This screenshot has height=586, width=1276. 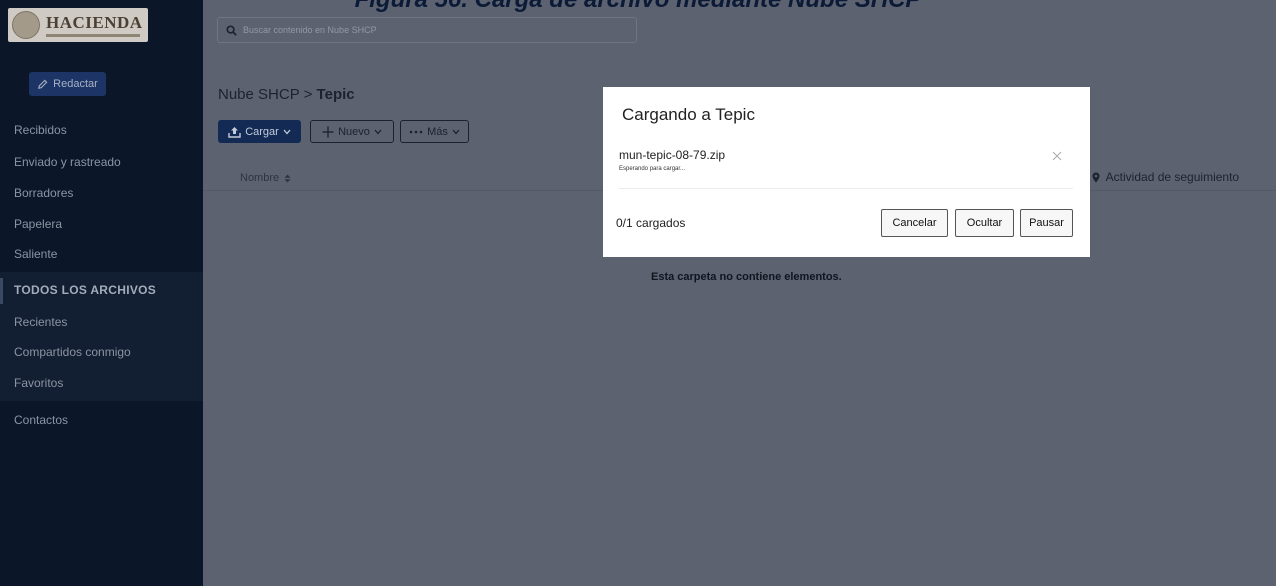 I want to click on hide-button: Ocultar, so click(x=984, y=223).